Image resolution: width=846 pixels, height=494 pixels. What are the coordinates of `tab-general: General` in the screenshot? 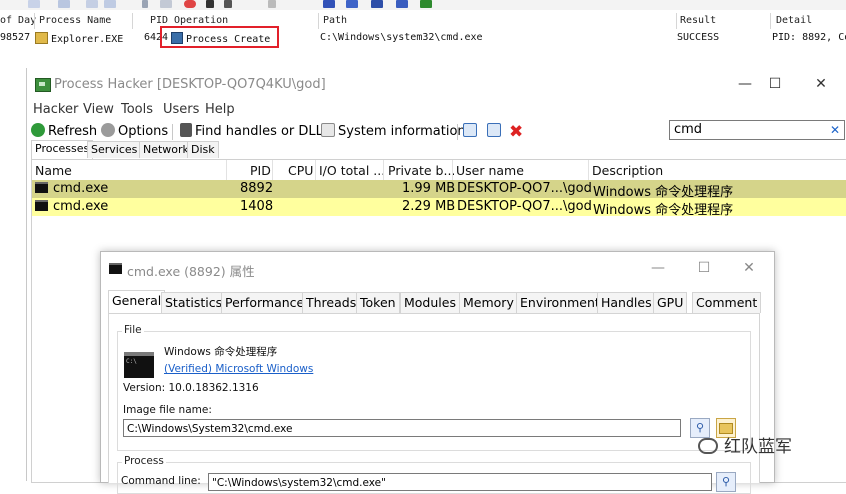 It's located at (137, 302).